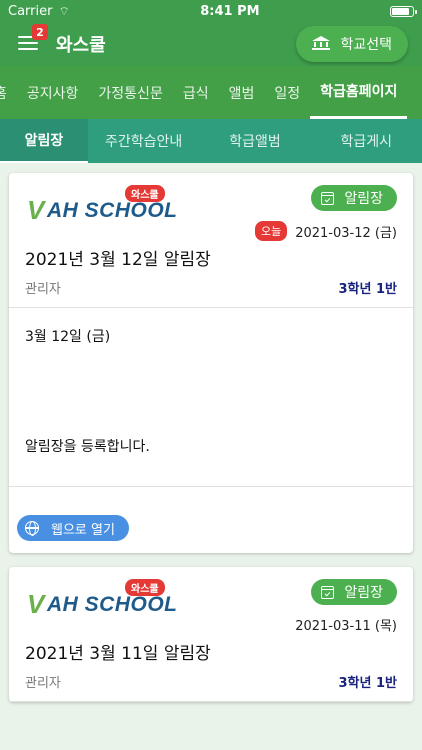 This screenshot has height=750, width=422. Describe the element at coordinates (44, 141) in the screenshot. I see `subtab-notice-board: 알림장` at that location.